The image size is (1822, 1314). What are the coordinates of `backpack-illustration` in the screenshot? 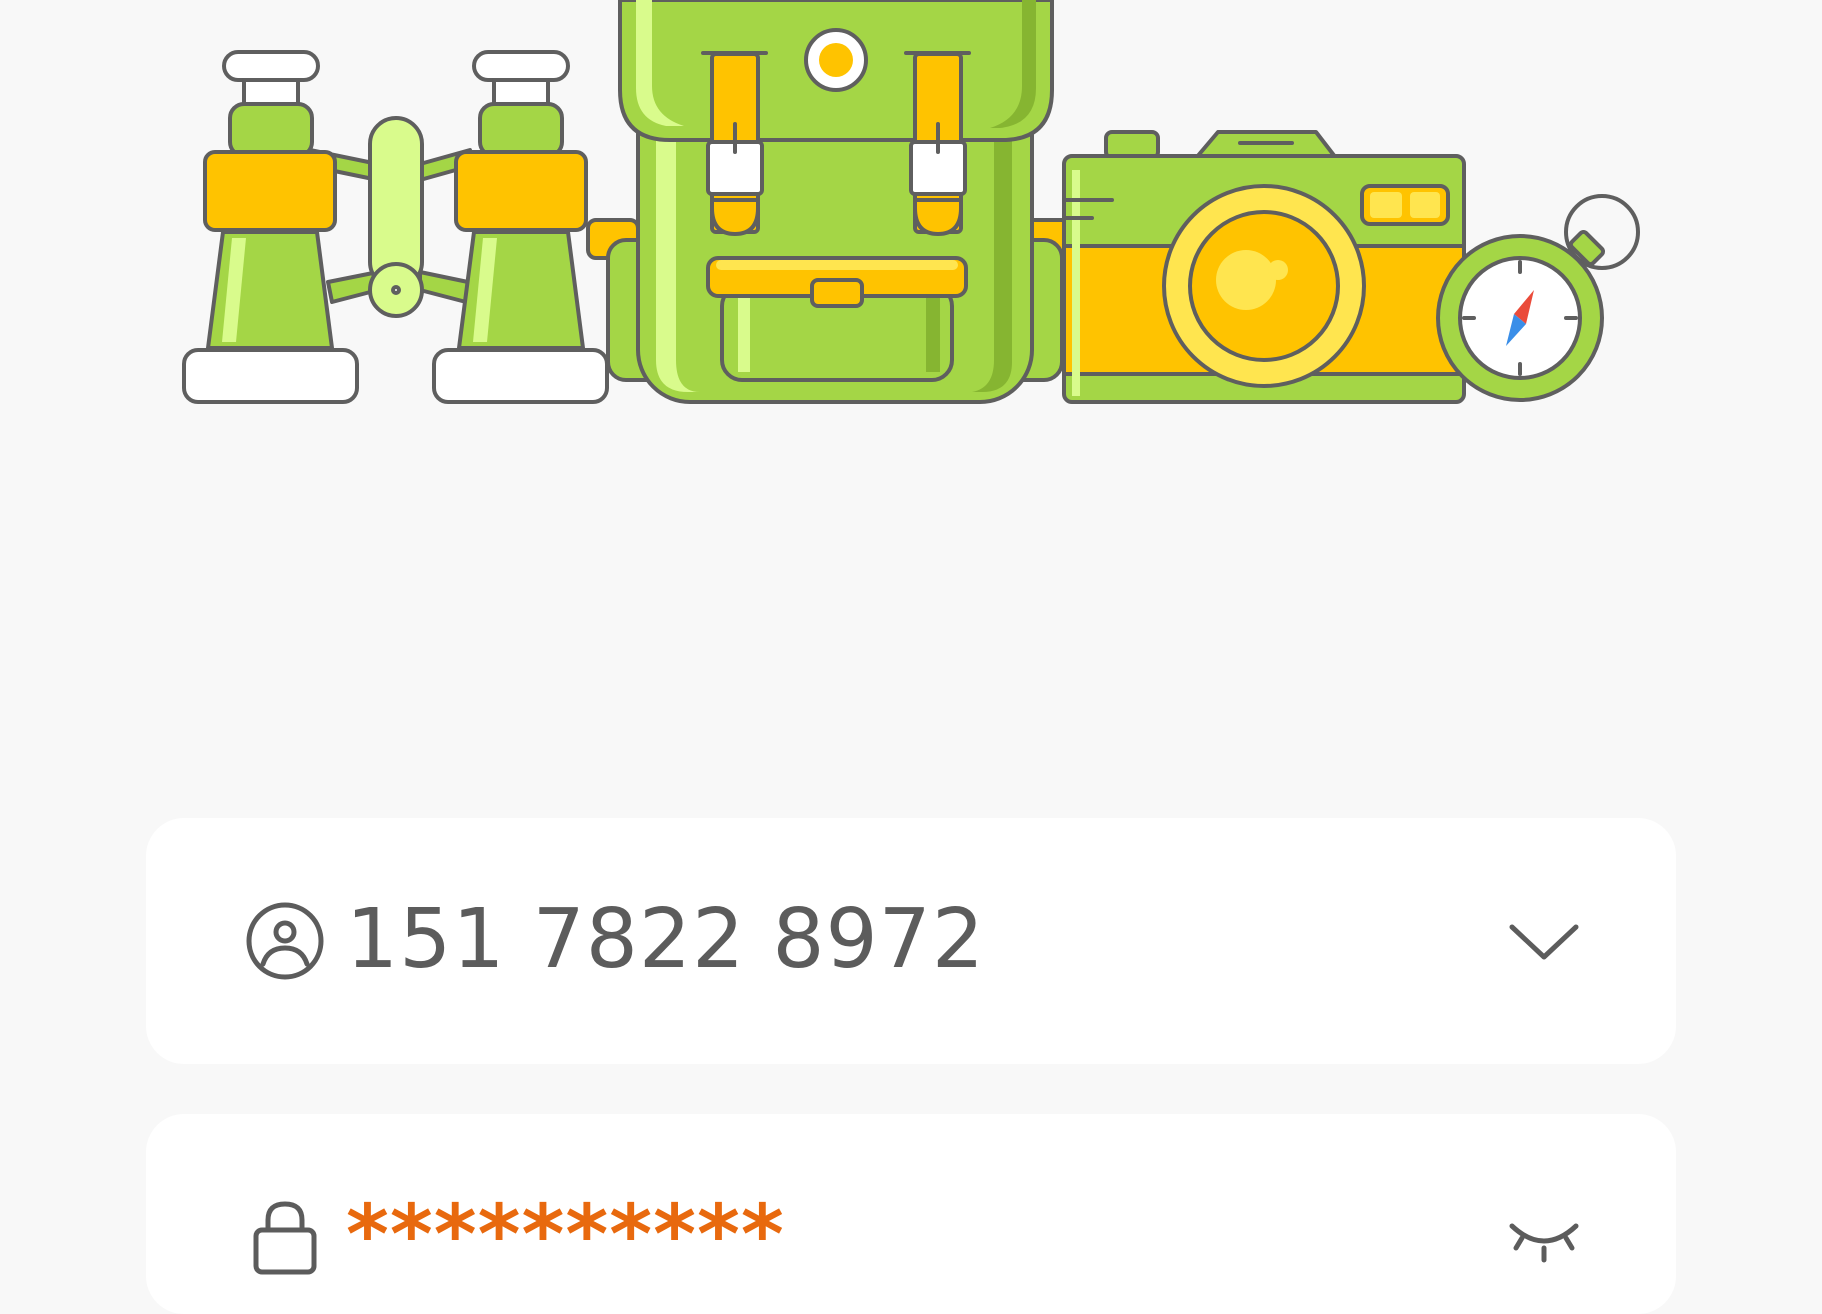 It's located at (829, 202).